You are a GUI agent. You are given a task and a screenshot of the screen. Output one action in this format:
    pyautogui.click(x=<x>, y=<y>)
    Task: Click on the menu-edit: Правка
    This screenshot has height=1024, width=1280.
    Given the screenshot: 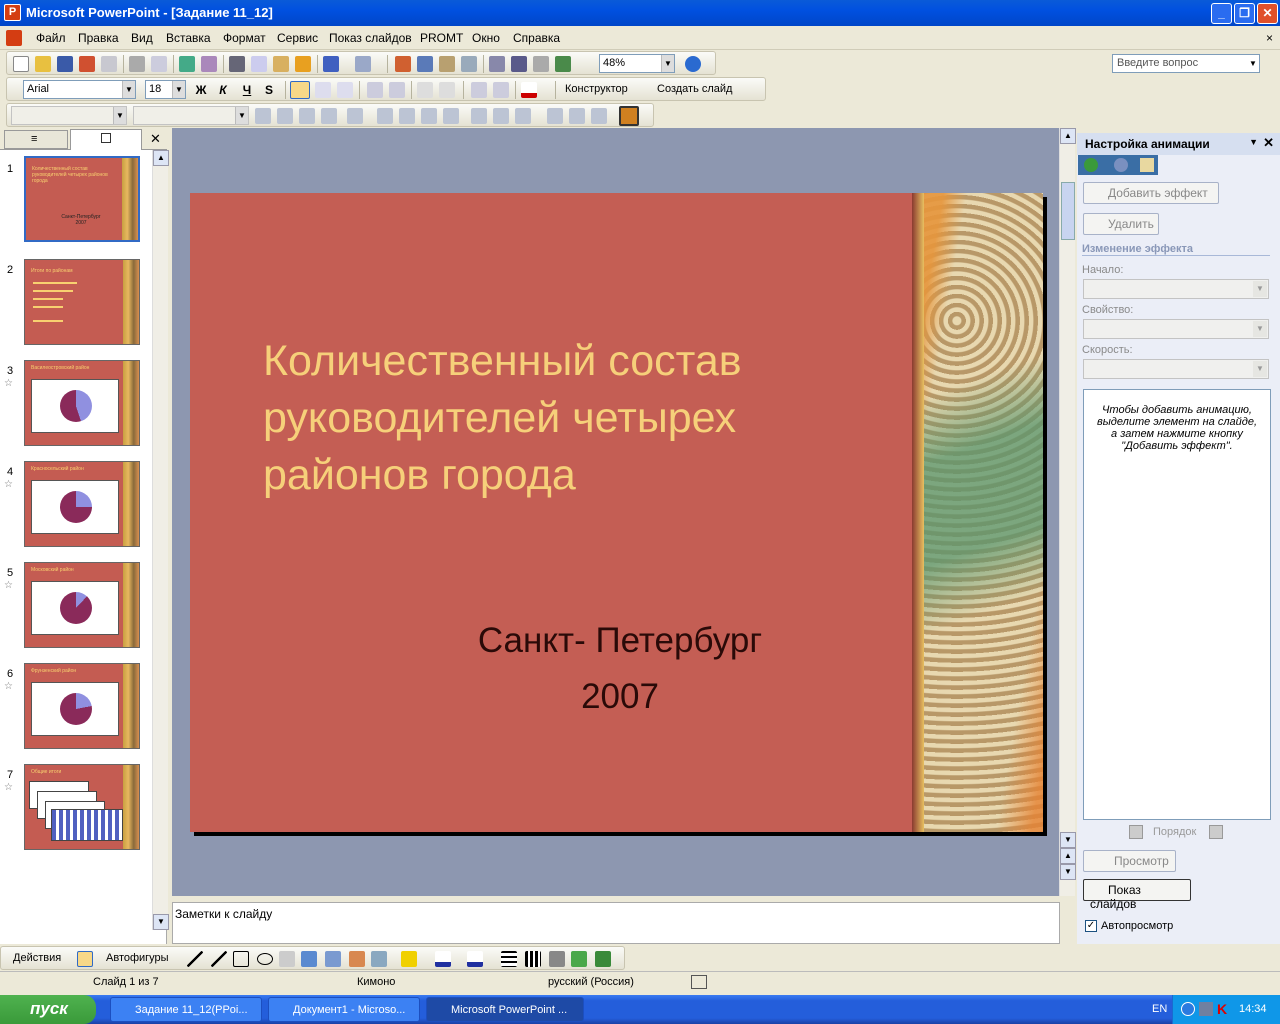 What is the action you would take?
    pyautogui.click(x=98, y=38)
    